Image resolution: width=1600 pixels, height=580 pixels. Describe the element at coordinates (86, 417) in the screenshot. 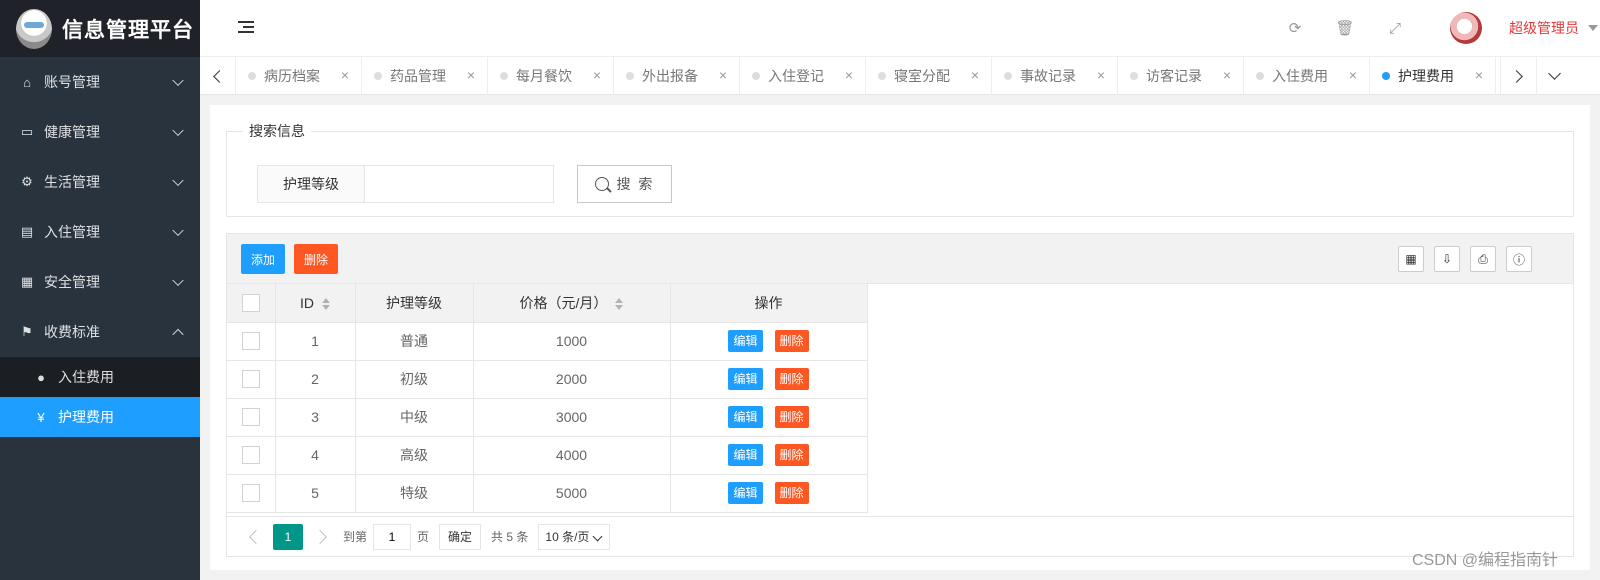

I see `sidebar-subitem-label: 护理费用` at that location.